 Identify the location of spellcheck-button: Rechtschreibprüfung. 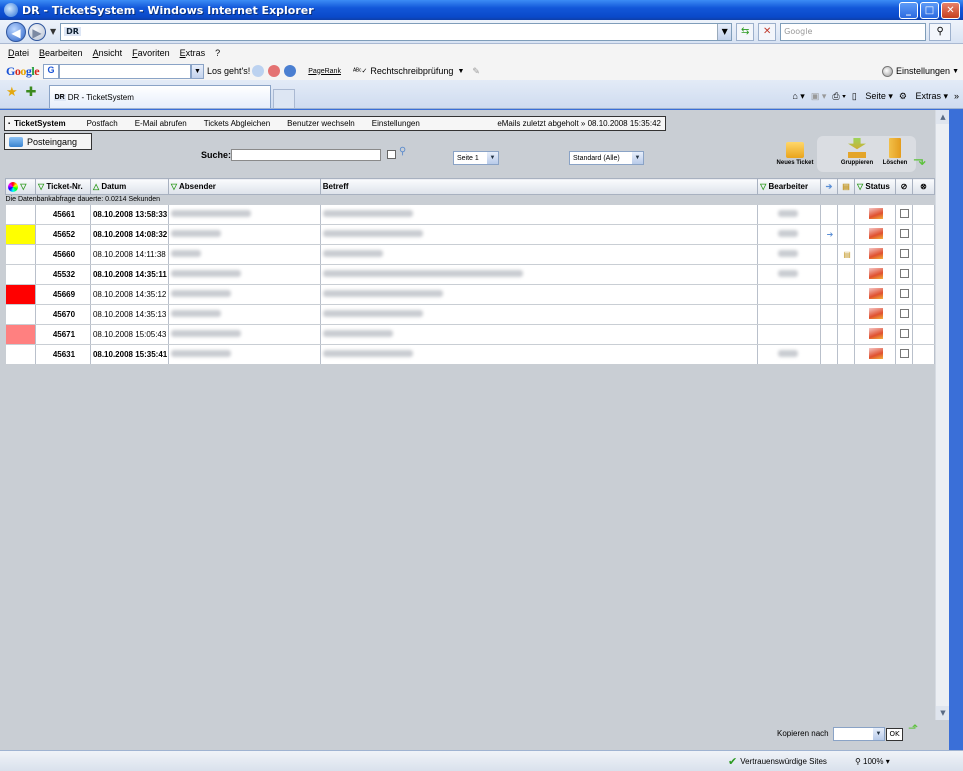
(411, 71).